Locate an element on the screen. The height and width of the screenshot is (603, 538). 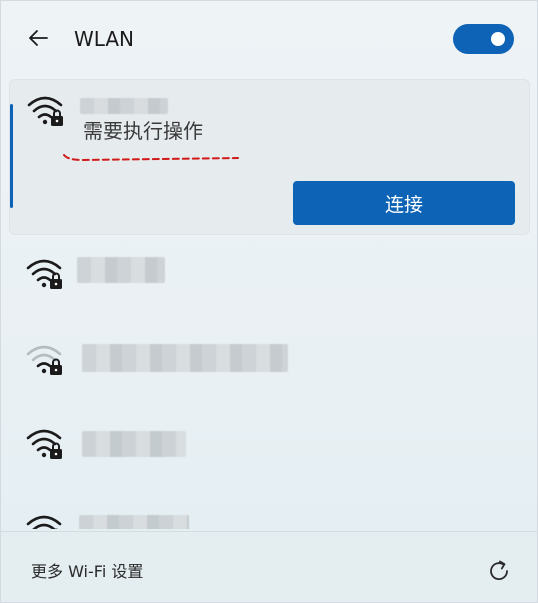
network-status: 需要执行操作 is located at coordinates (143, 131).